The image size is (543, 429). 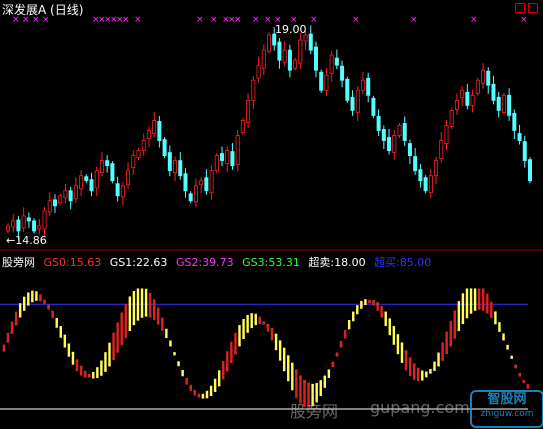 I want to click on restore-icon, so click(x=520, y=8).